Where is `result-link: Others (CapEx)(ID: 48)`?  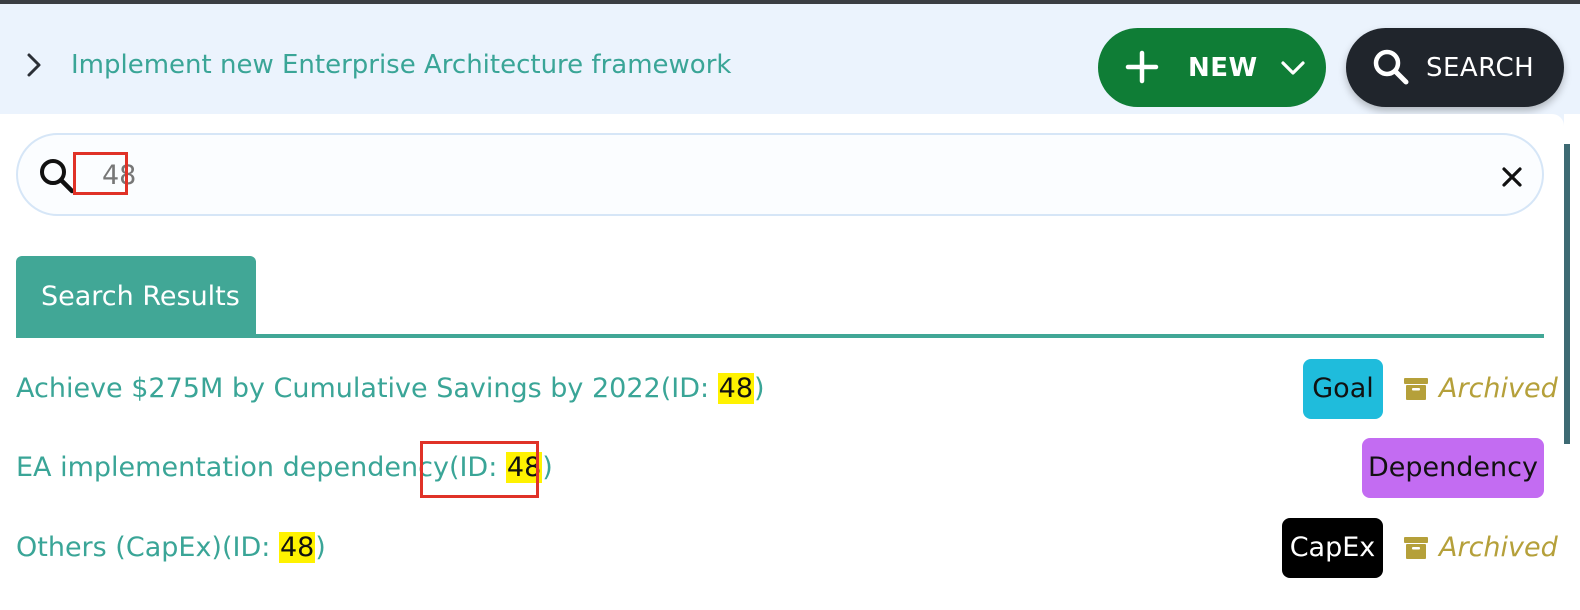 result-link: Others (CapEx)(ID: 48) is located at coordinates (171, 548).